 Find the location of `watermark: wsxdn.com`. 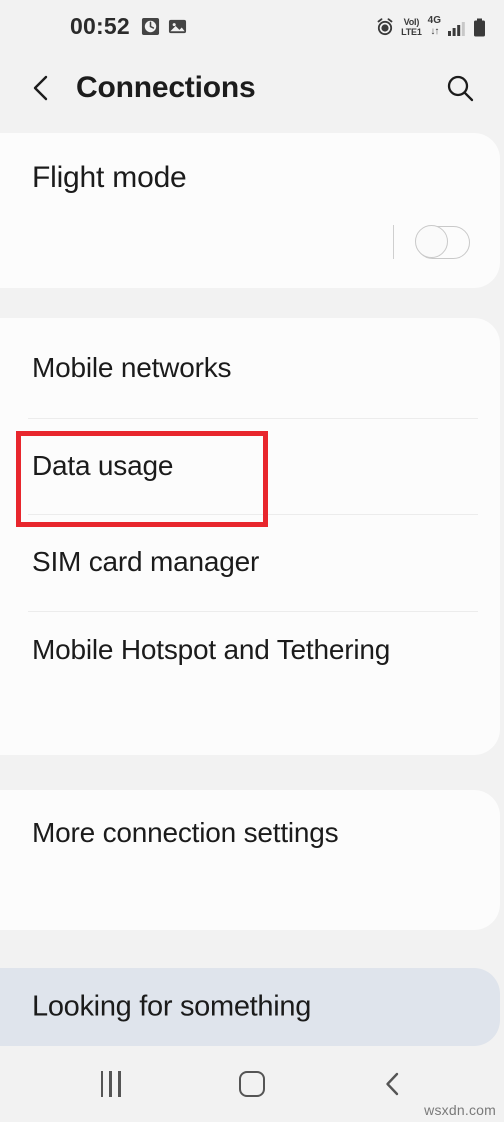

watermark: wsxdn.com is located at coordinates (460, 1110).